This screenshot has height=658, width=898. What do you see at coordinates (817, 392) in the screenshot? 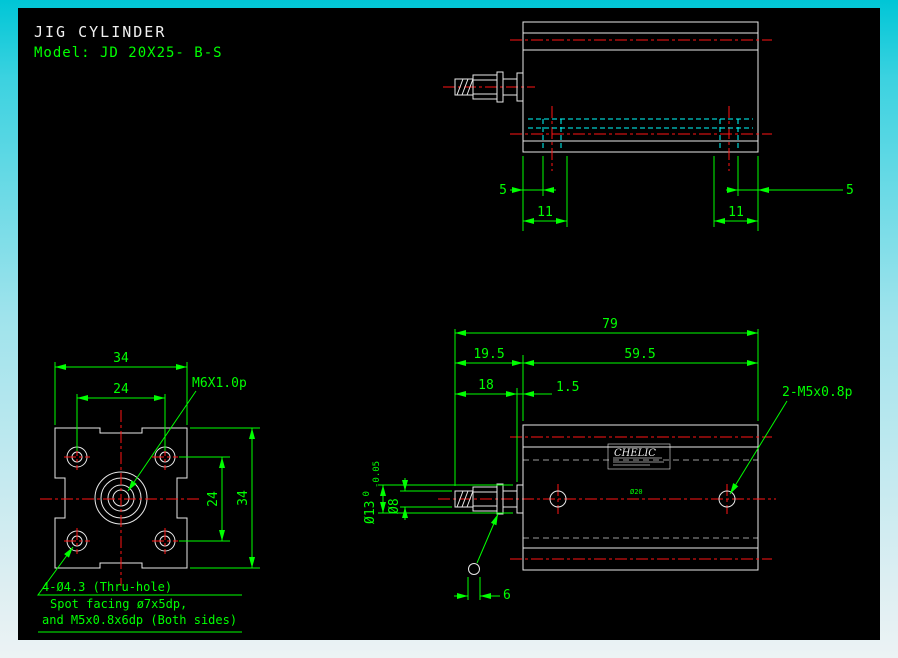
I see `mount-thread-callout: 2-M5x0.8p` at bounding box center [817, 392].